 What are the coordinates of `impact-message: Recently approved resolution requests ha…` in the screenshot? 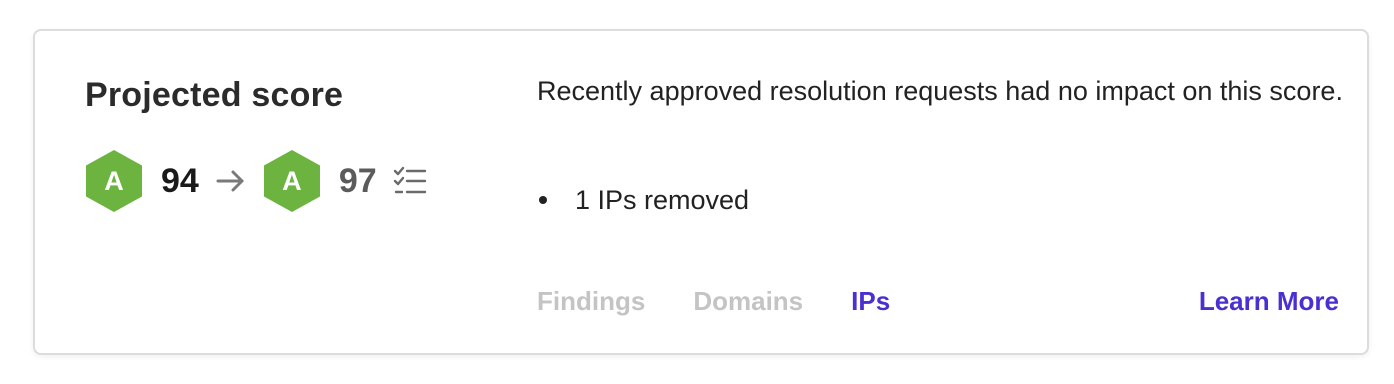 It's located at (940, 91).